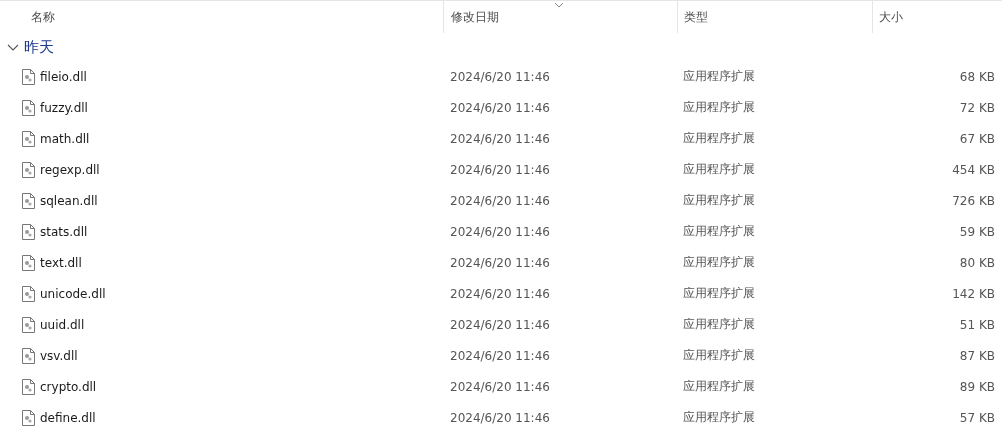 Image resolution: width=1002 pixels, height=444 pixels. I want to click on file-name: sqlean.dll, so click(69, 200).